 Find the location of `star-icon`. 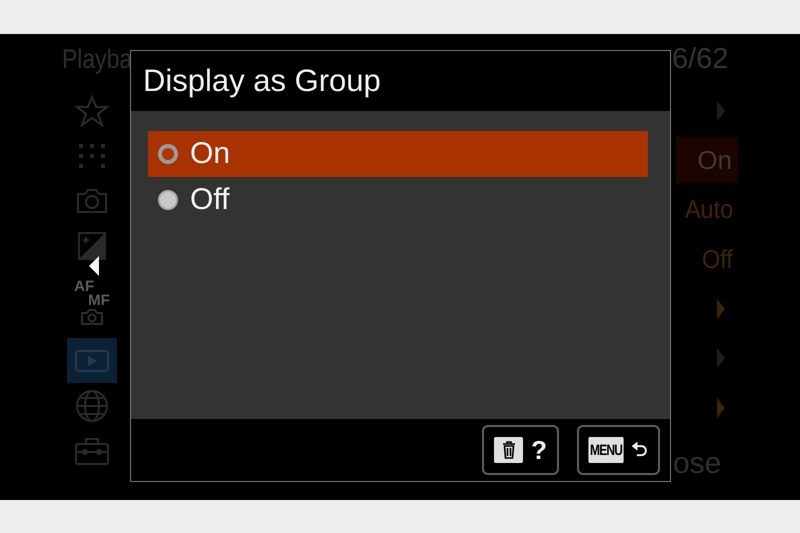

star-icon is located at coordinates (92, 110).